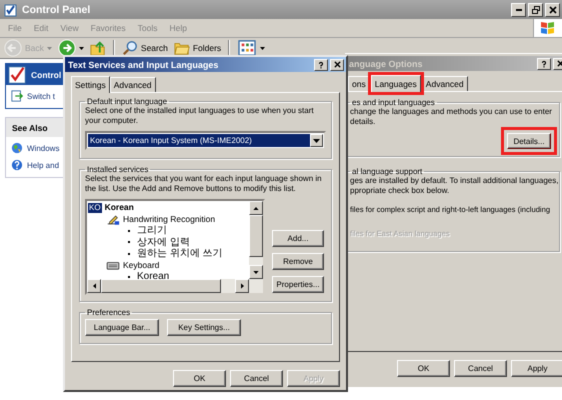 The width and height of the screenshot is (562, 400). Describe the element at coordinates (17, 165) in the screenshot. I see `help-icon` at that location.